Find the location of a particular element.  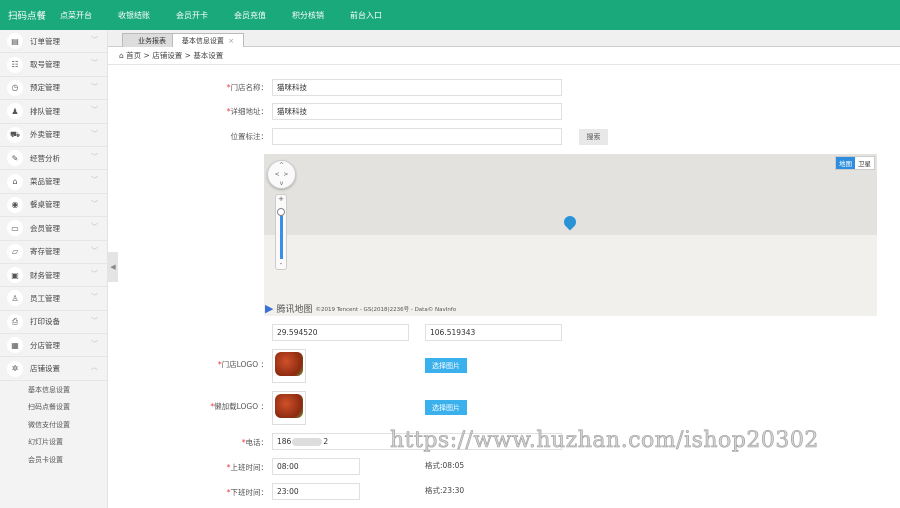

watermark: https://www.huzhan.com/ishop20302 is located at coordinates (604, 441).